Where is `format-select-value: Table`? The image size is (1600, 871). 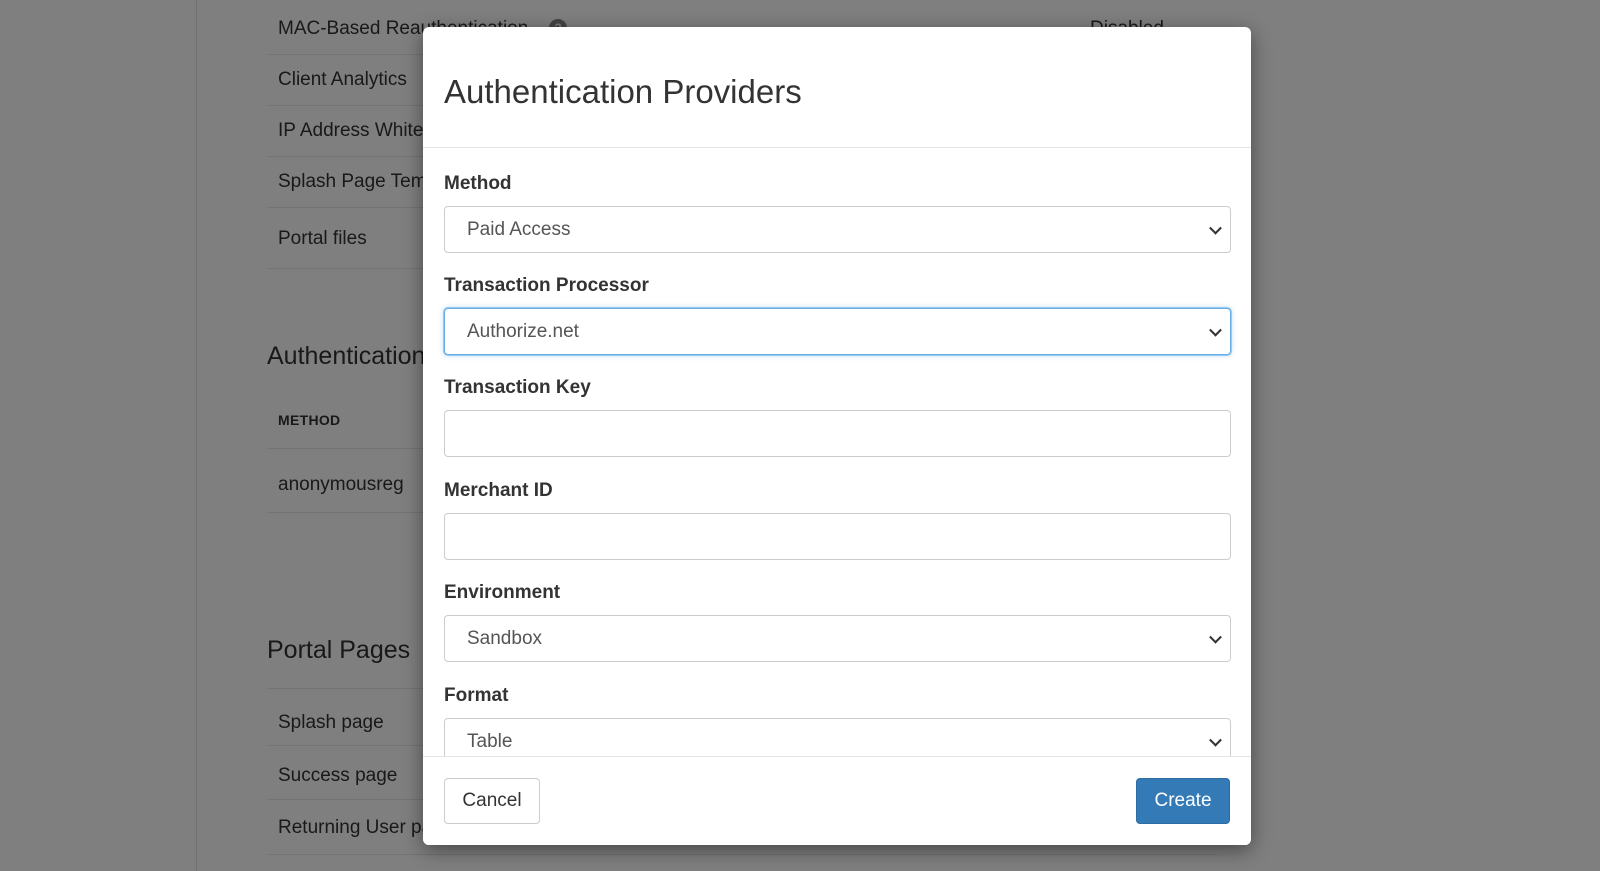
format-select-value: Table is located at coordinates (490, 741).